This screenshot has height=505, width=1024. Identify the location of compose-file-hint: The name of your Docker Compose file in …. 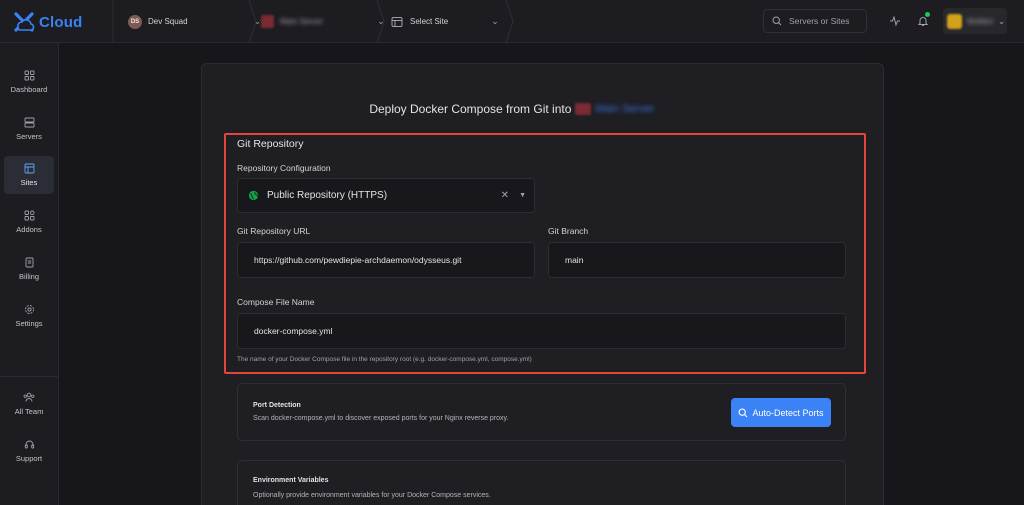
(384, 359).